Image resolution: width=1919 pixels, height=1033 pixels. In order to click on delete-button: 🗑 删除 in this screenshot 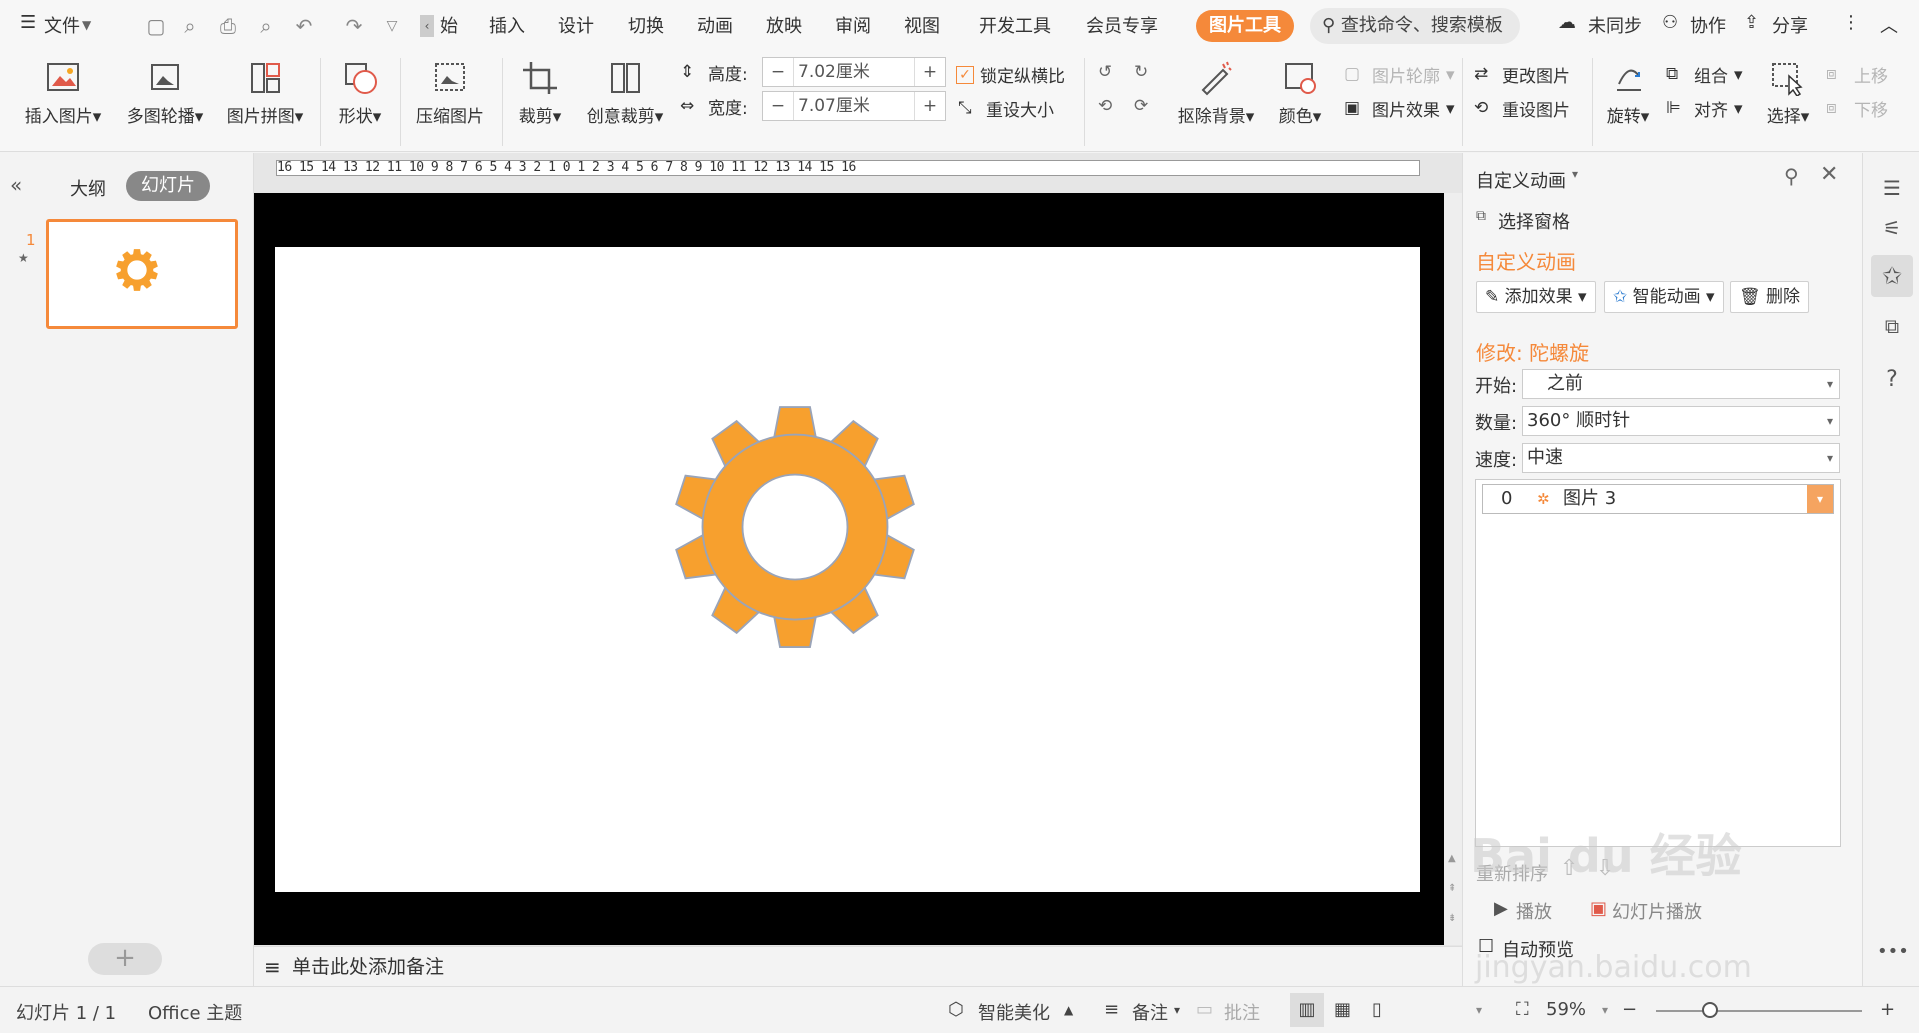, I will do `click(1769, 297)`.